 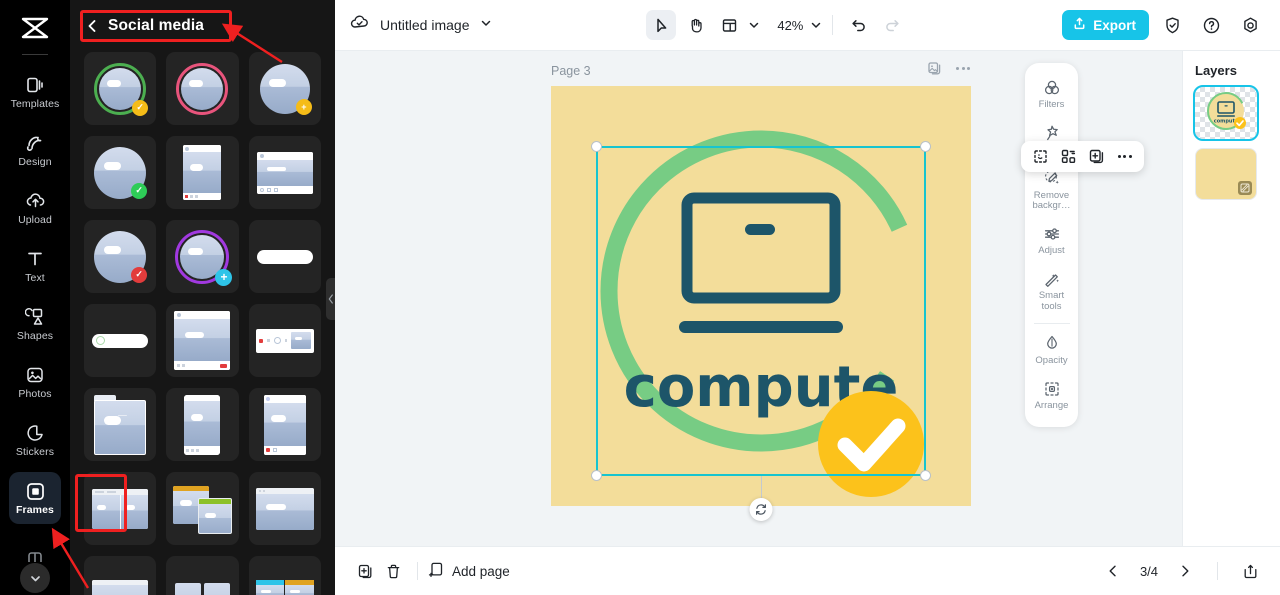 I want to click on sidebar-item-text: Text, so click(x=35, y=266).